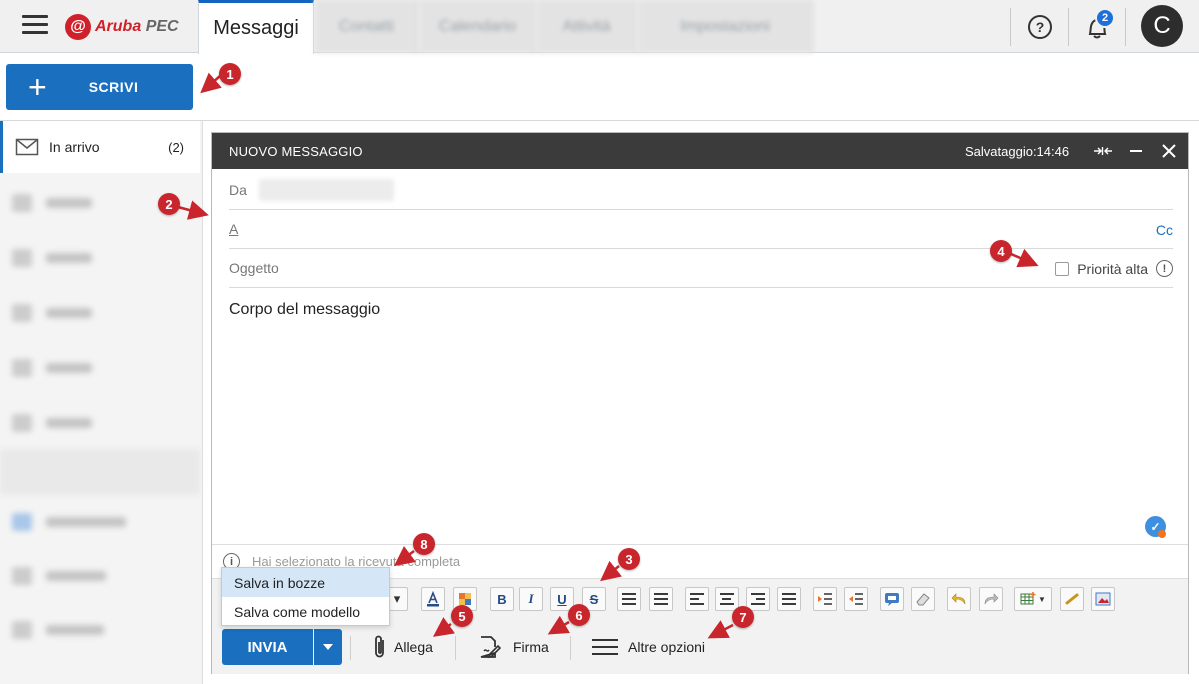 The height and width of the screenshot is (684, 1199). I want to click on logo-suffix: PEC, so click(162, 26).